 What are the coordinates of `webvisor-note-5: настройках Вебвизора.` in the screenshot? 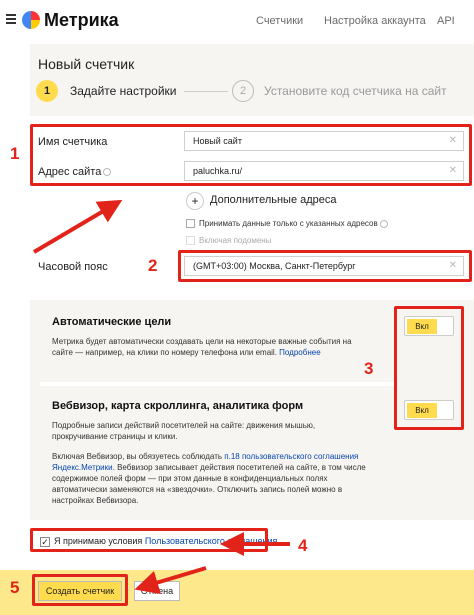 It's located at (95, 500).